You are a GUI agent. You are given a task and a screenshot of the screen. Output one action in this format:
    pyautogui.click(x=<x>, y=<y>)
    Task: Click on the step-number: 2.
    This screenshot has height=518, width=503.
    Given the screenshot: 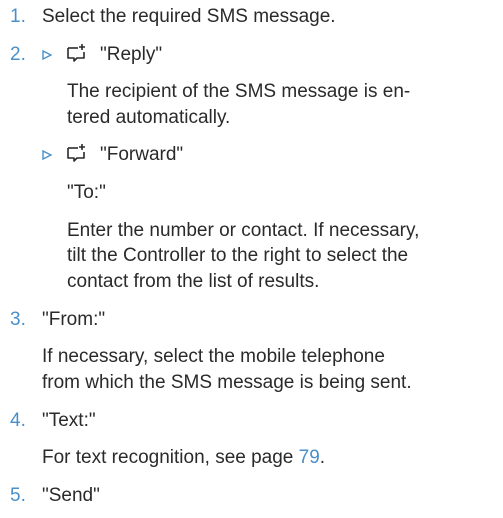 What is the action you would take?
    pyautogui.click(x=18, y=54)
    